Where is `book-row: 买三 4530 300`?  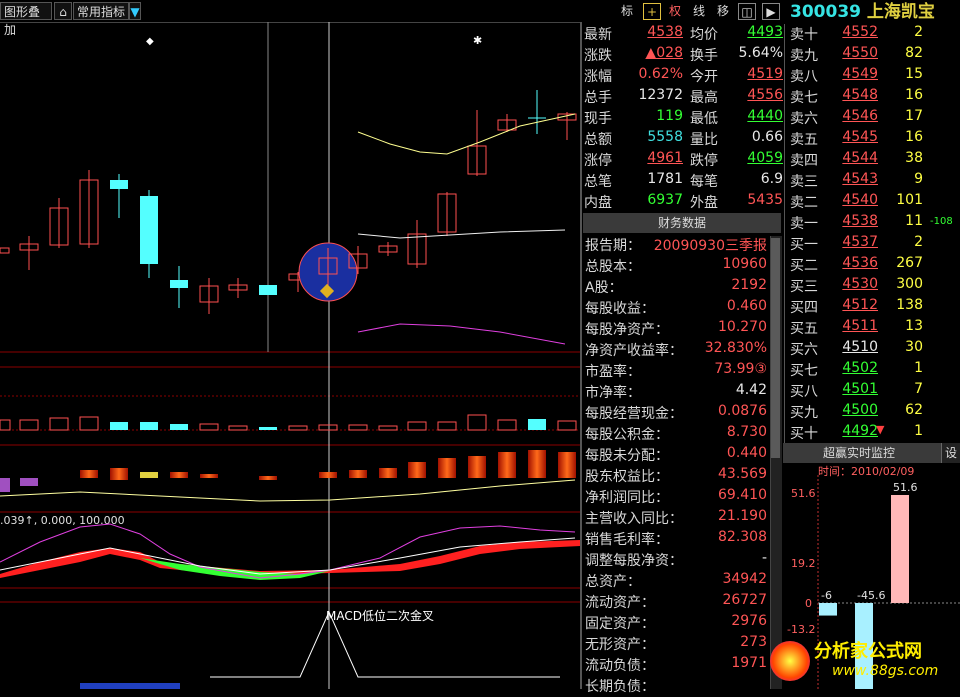 book-row: 买三 4530 300 is located at coordinates (874, 286).